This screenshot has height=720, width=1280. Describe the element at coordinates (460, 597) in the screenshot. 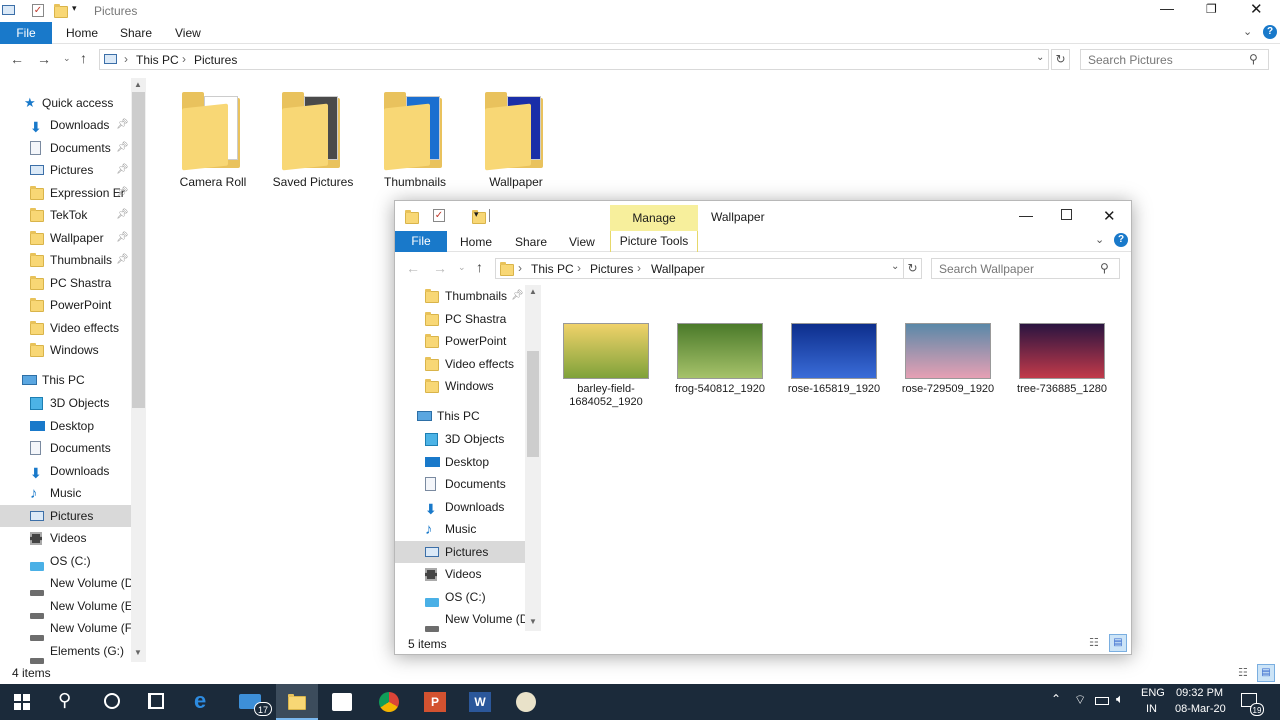

I see `nav-item-os-c: OS (C:)` at that location.